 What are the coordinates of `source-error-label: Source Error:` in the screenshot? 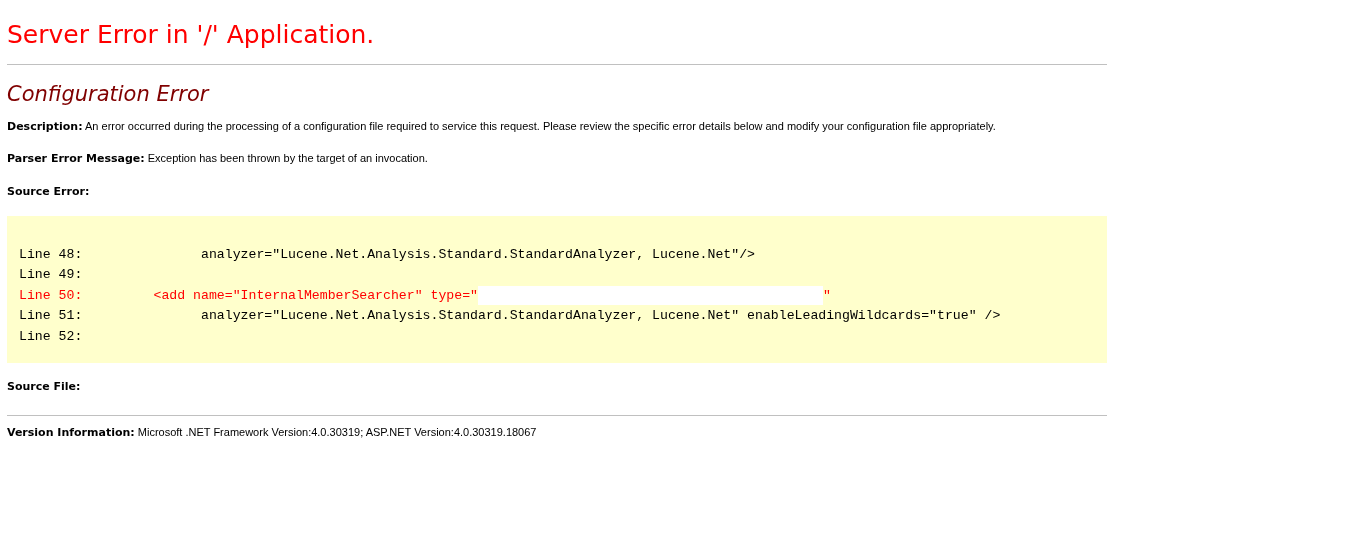 It's located at (48, 191).